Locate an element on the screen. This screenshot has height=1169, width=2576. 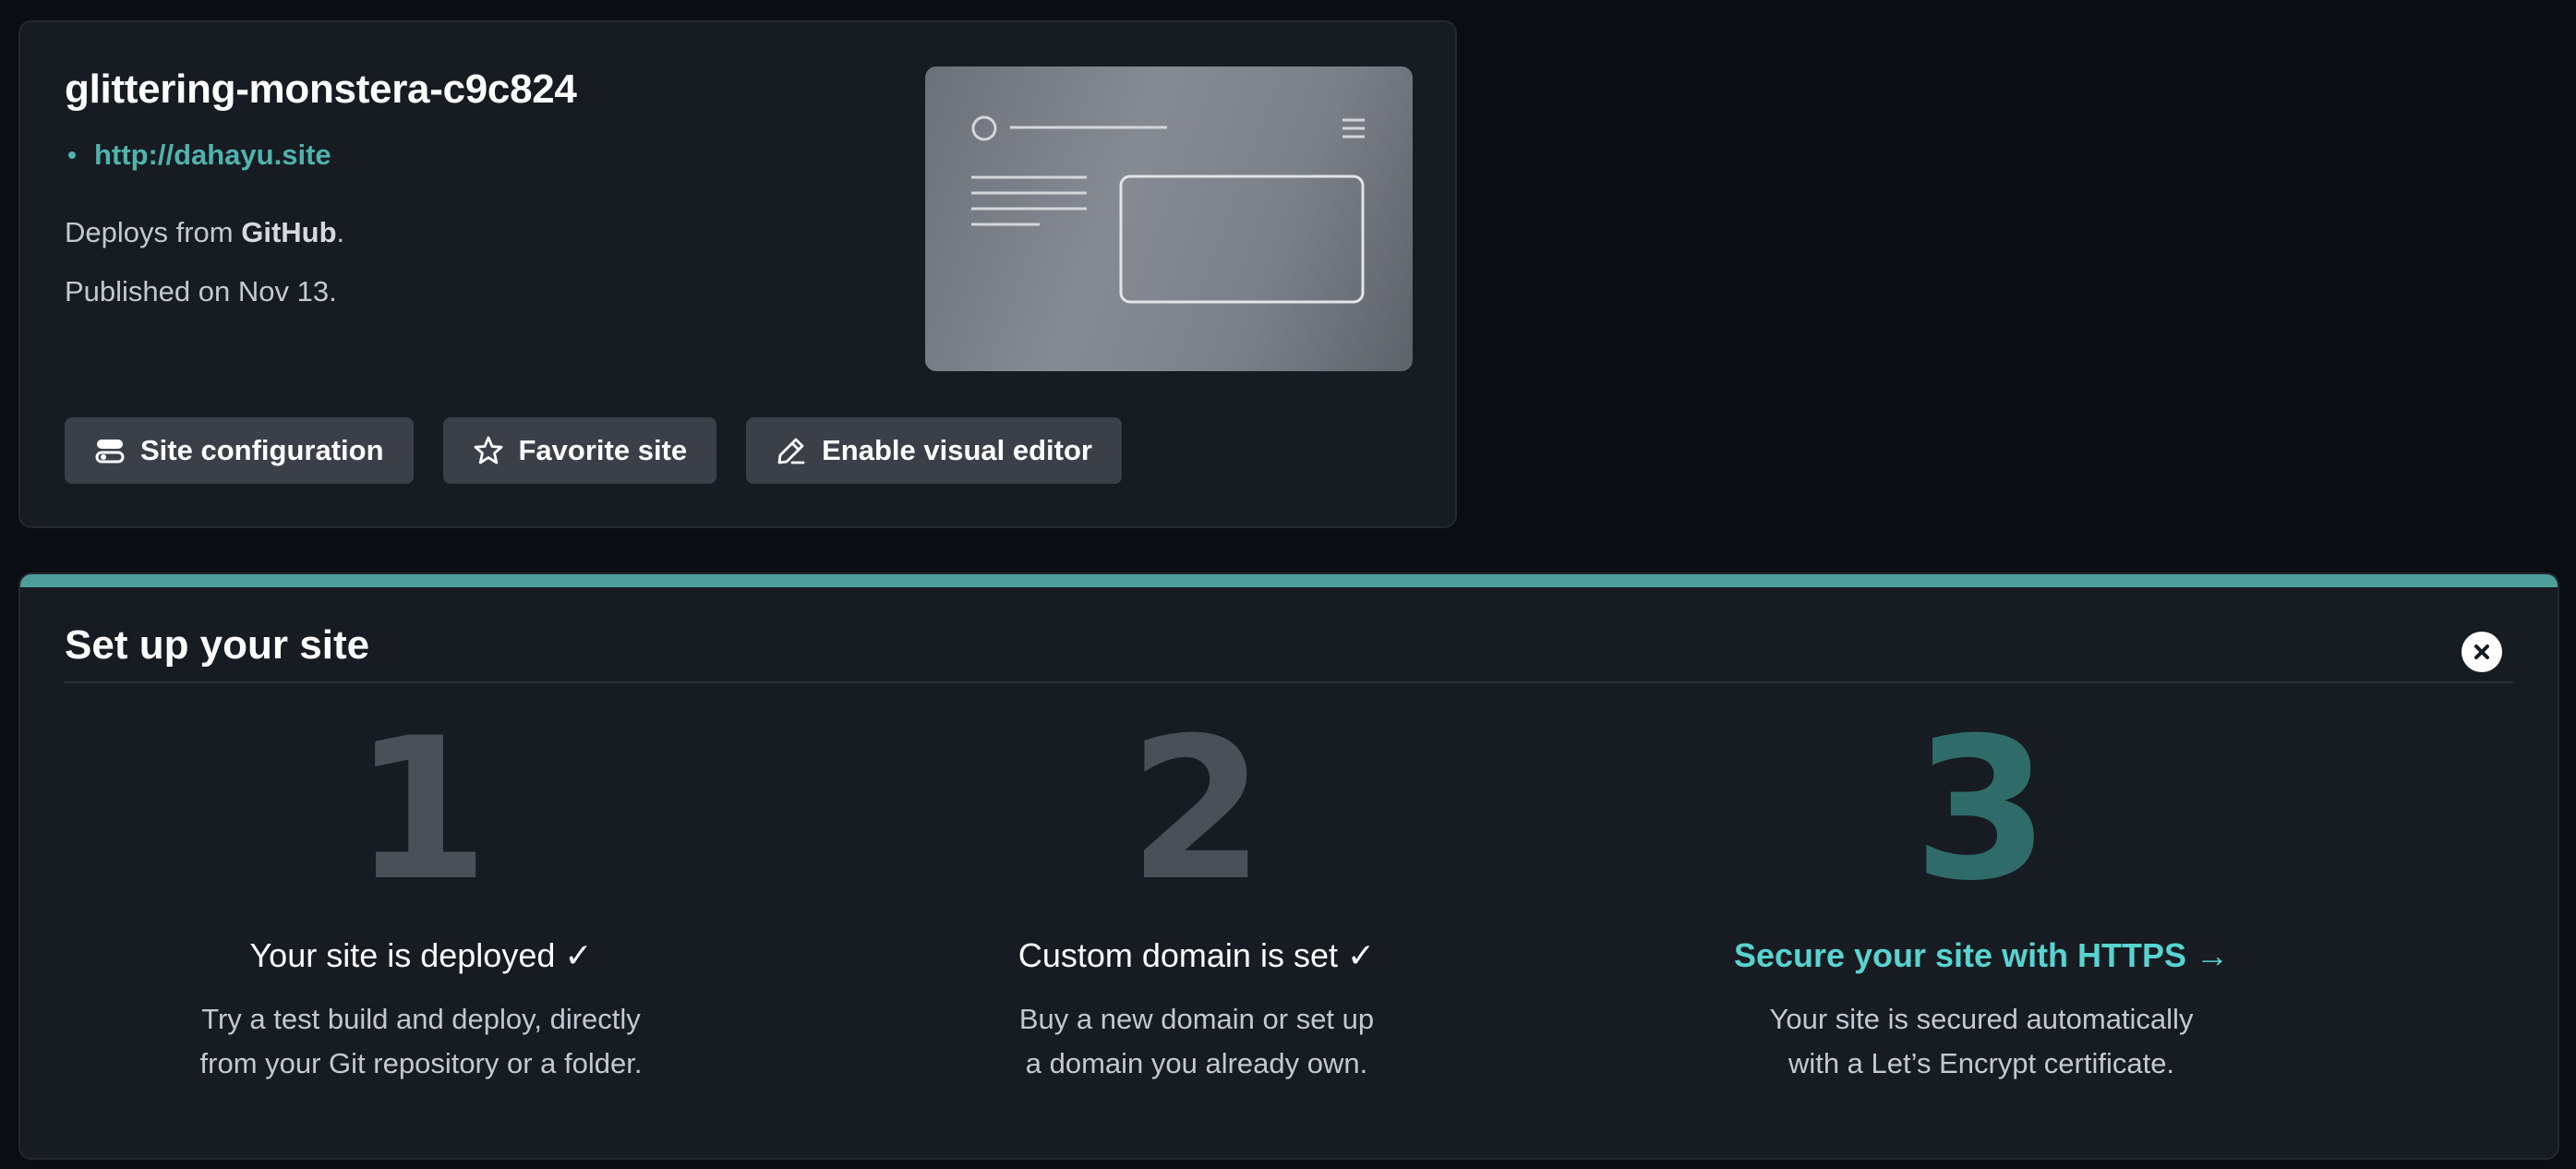
site-url-link: http://dahayu.site is located at coordinates (212, 155).